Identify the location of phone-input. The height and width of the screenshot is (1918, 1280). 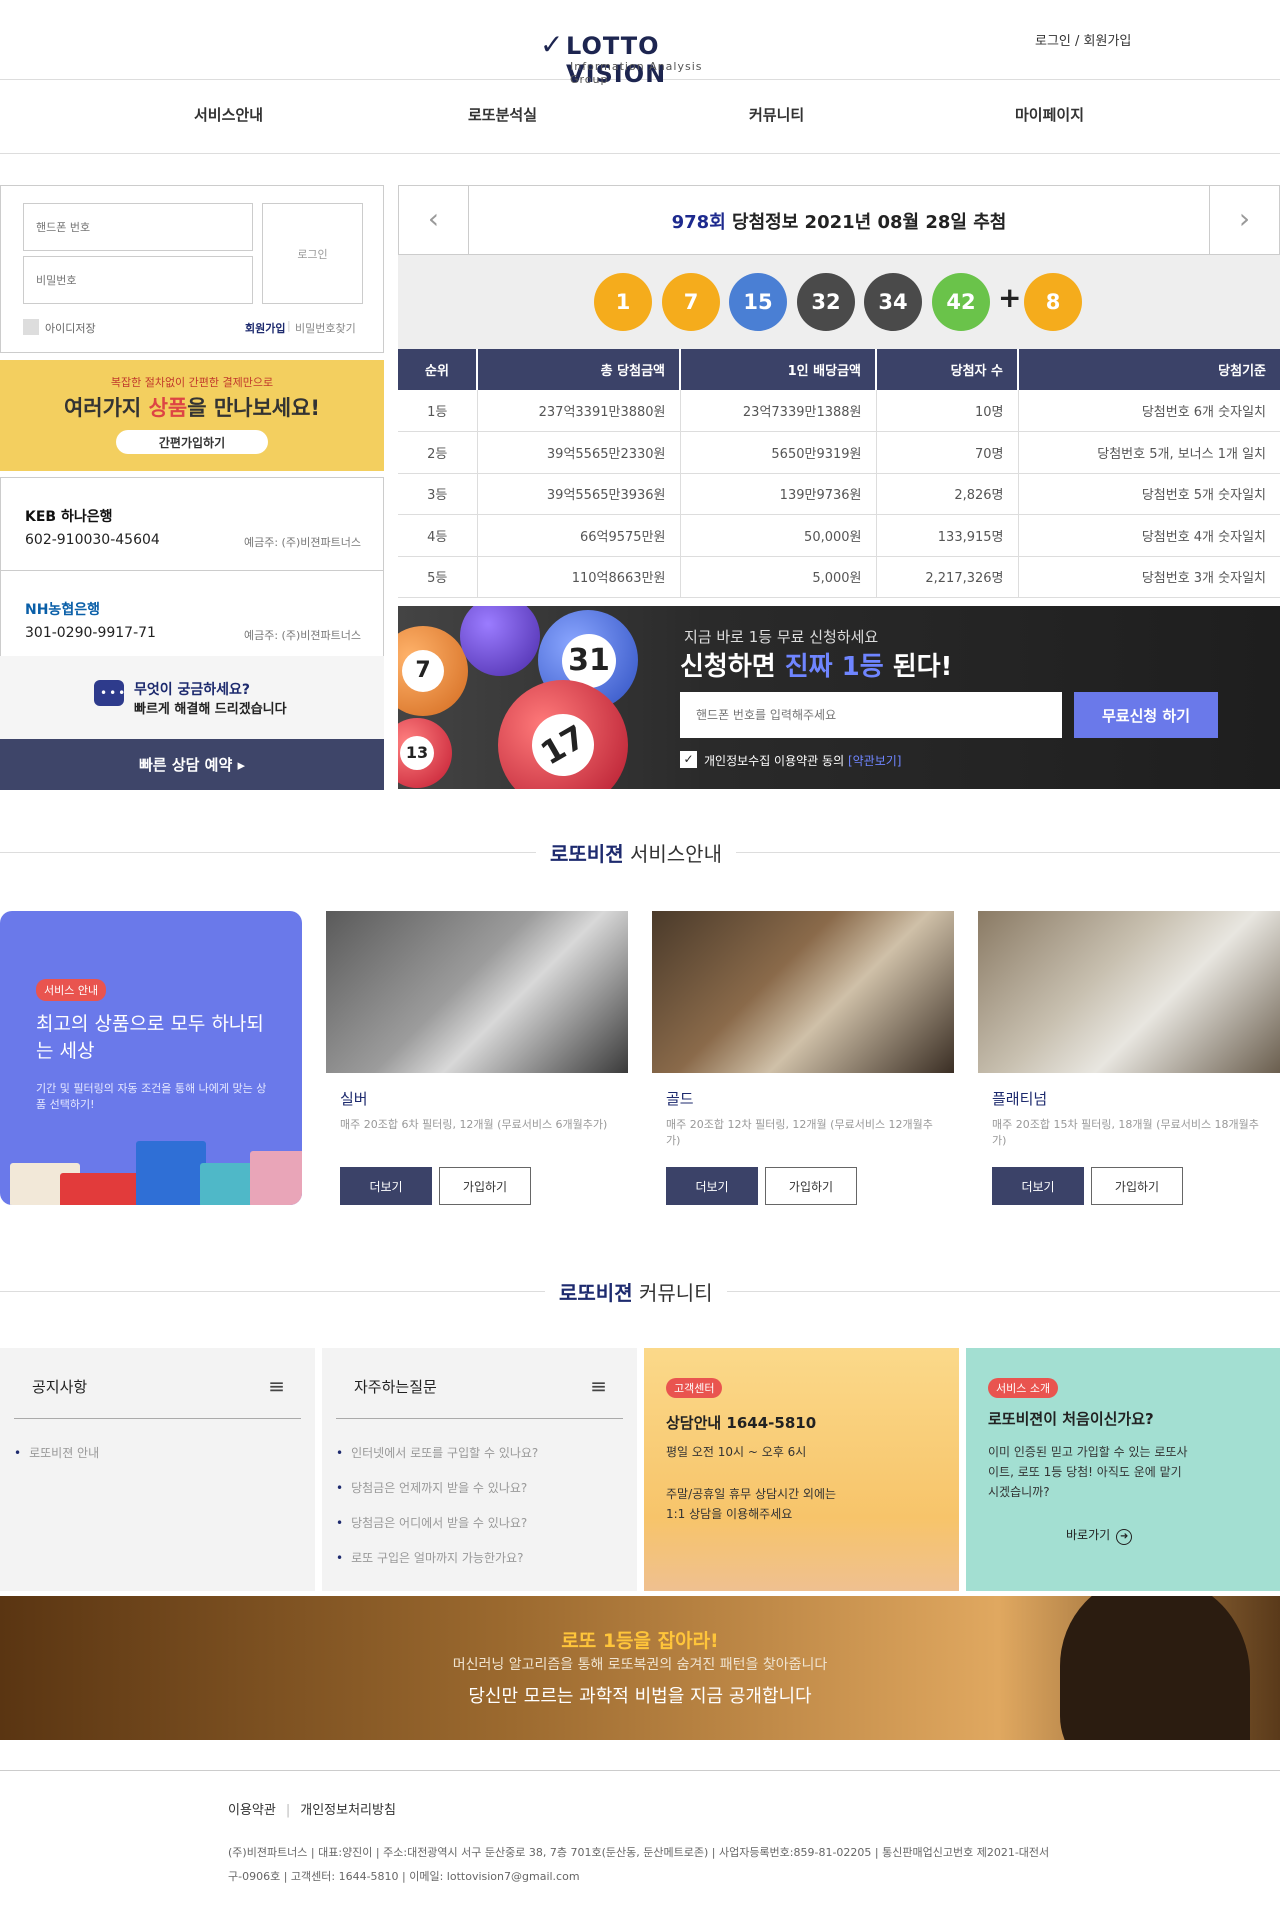
(138, 227).